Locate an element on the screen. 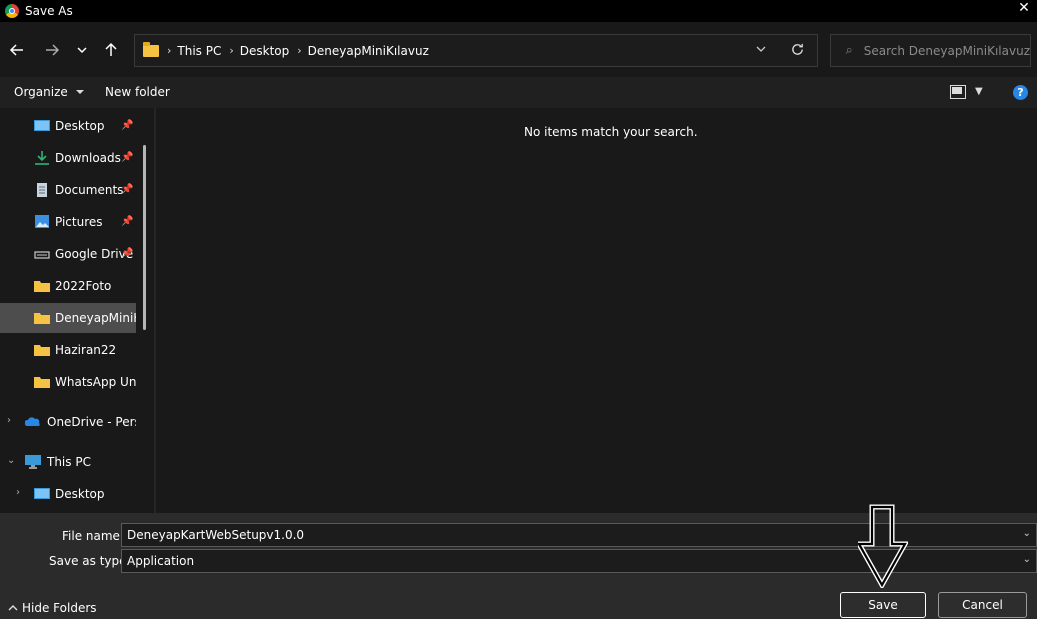 Image resolution: width=1037 pixels, height=619 pixels. sidebar-item-haziran22: Haziran22 is located at coordinates (68, 350).